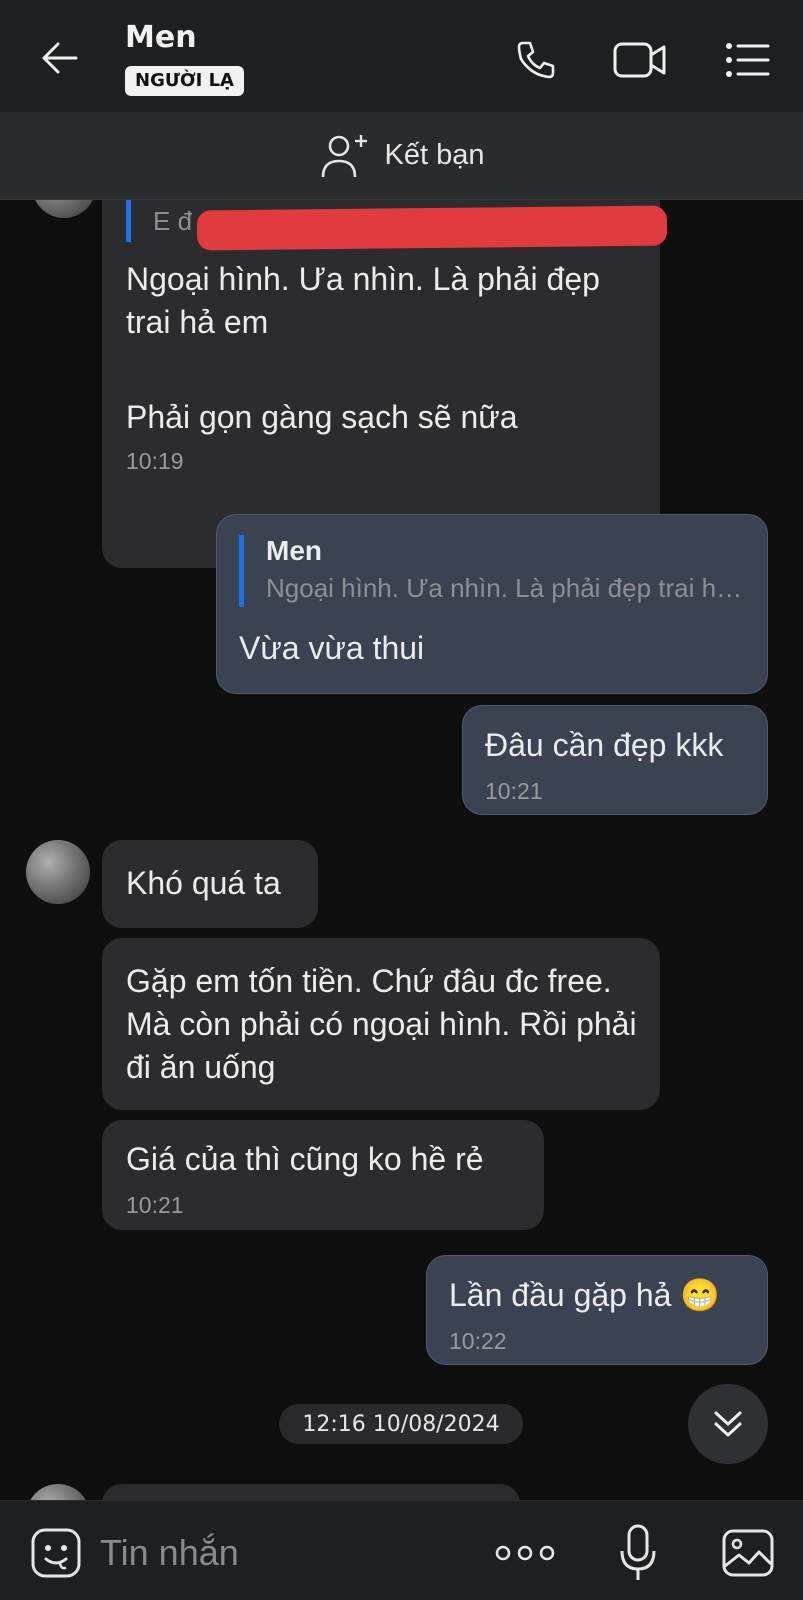 This screenshot has width=803, height=1600. Describe the element at coordinates (184, 81) in the screenshot. I see `stranger-badge: NGƯỜI LẠ` at that location.